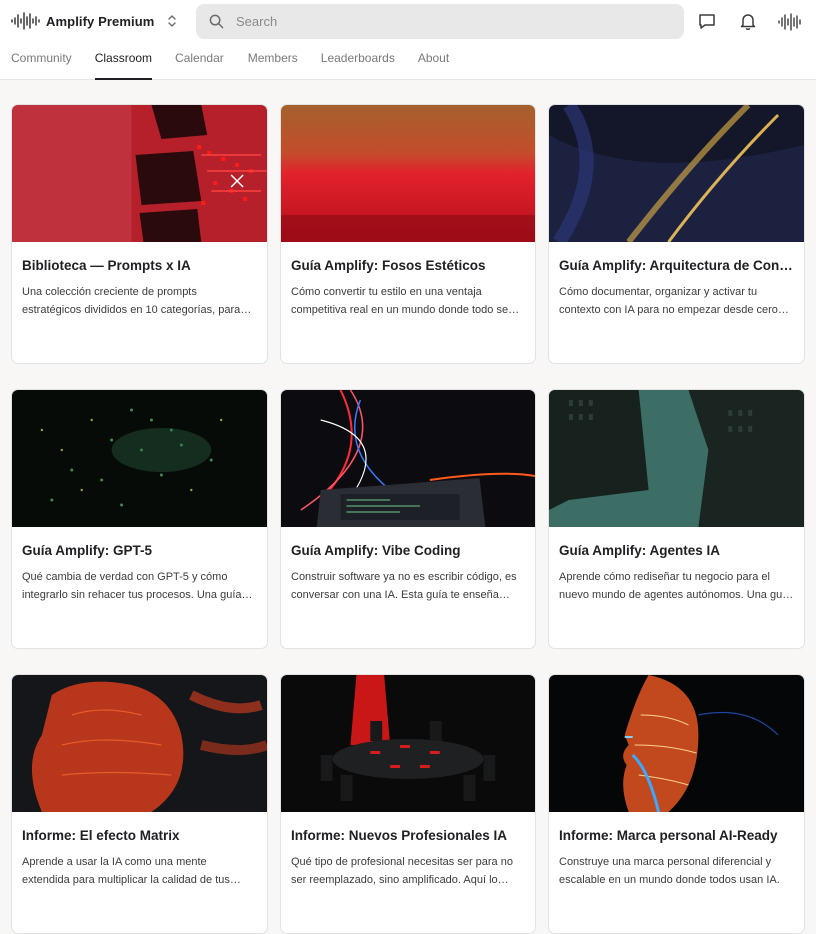 Image resolution: width=816 pixels, height=934 pixels. What do you see at coordinates (433, 61) in the screenshot?
I see `tab-about: About` at bounding box center [433, 61].